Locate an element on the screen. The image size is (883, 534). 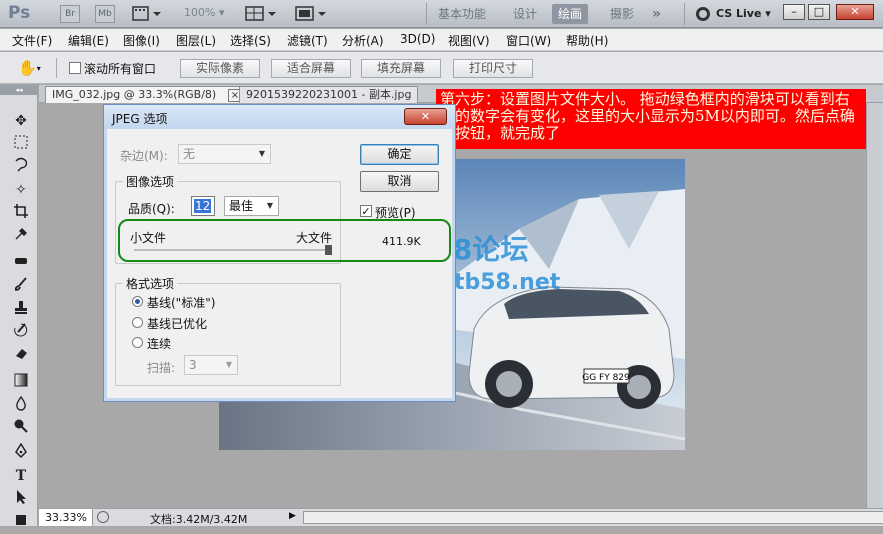
menu-analysis: 分析(A) is located at coordinates (363, 40).